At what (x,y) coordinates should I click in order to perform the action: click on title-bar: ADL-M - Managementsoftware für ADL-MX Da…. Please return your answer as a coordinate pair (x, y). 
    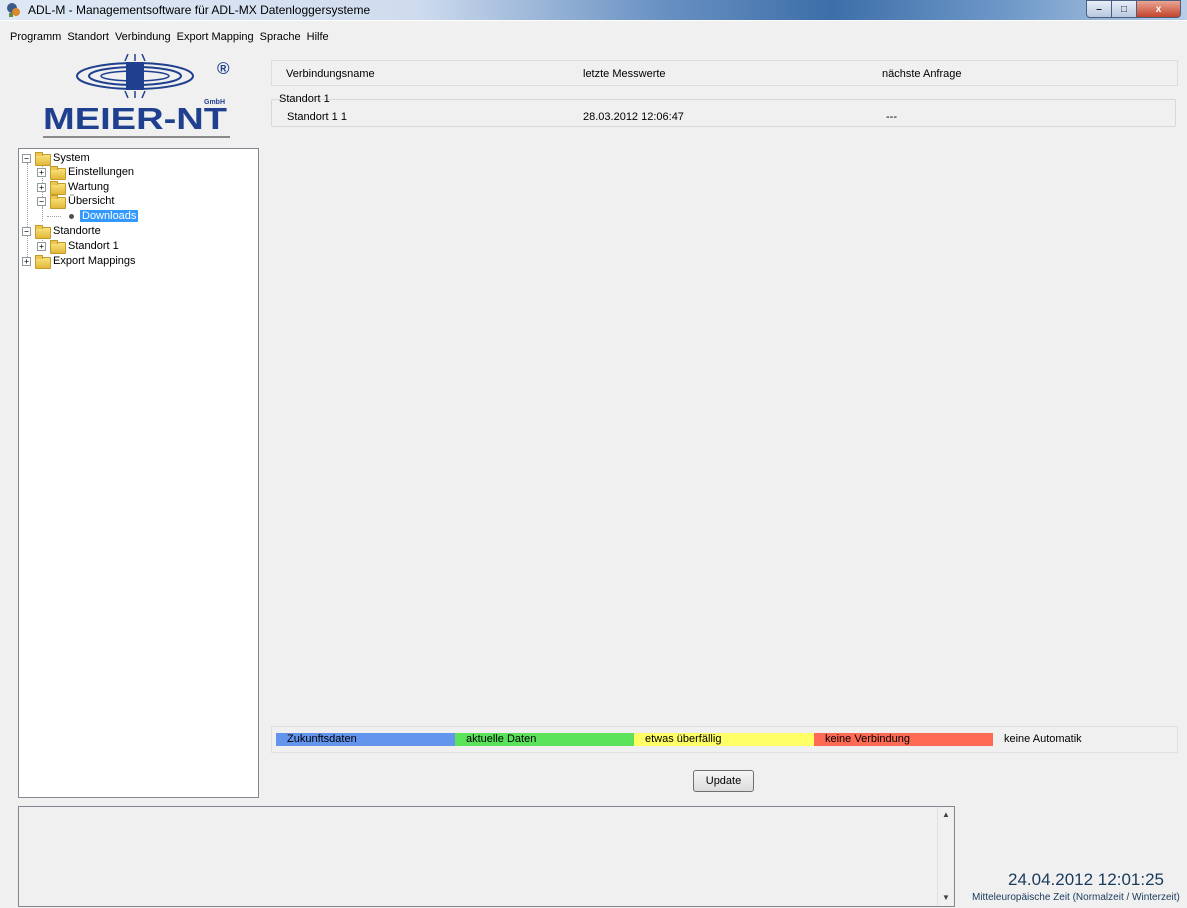
    Looking at the image, I should click on (593, 10).